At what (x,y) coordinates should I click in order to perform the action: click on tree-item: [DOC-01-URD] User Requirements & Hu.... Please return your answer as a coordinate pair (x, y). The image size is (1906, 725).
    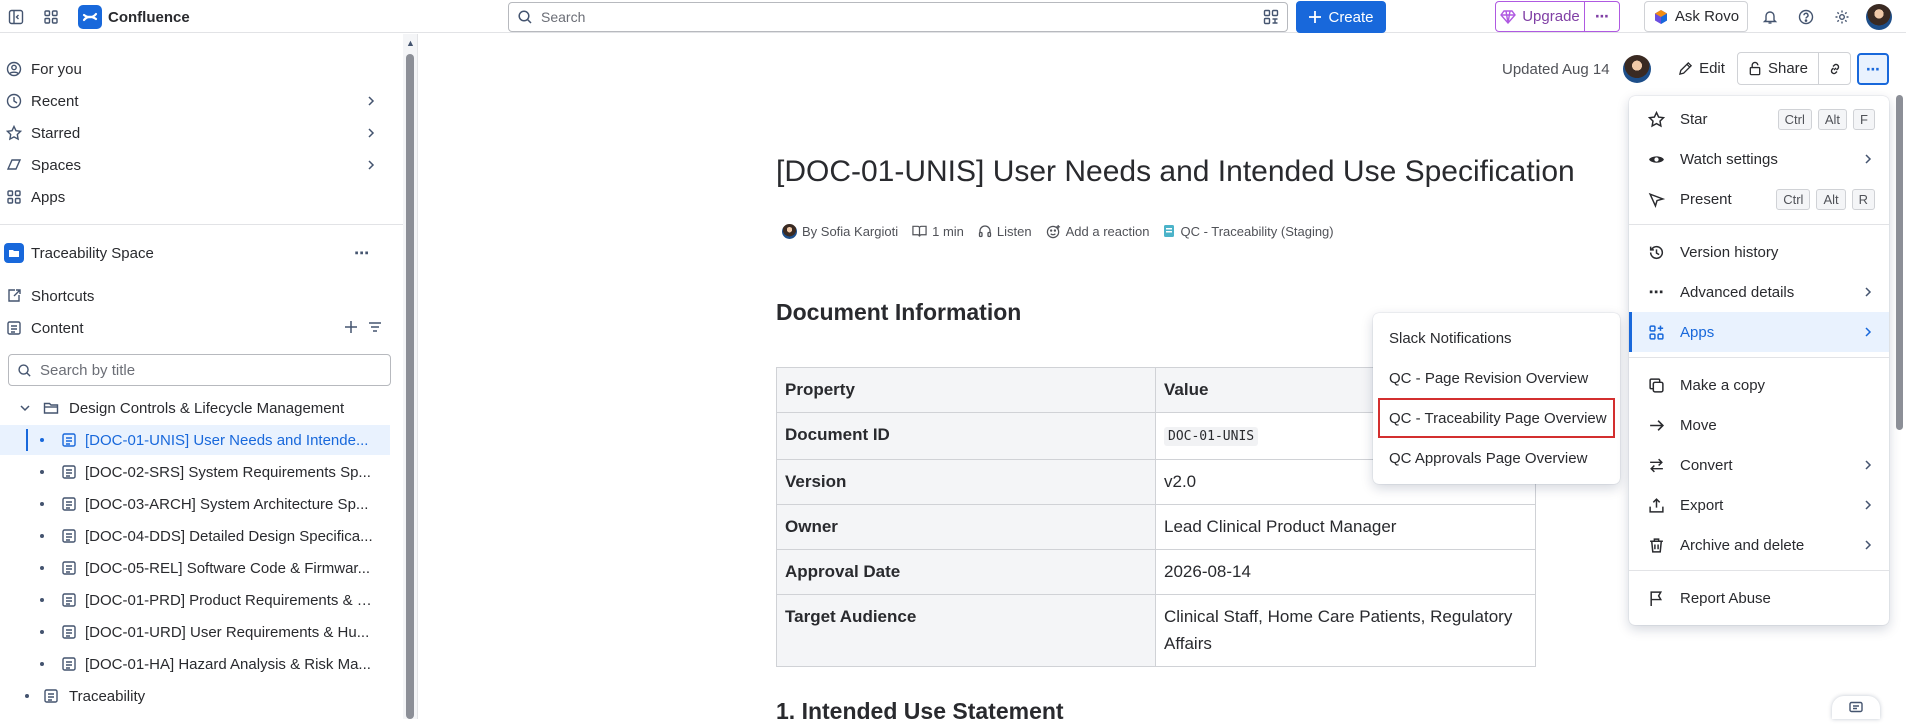
    Looking at the image, I should click on (195, 632).